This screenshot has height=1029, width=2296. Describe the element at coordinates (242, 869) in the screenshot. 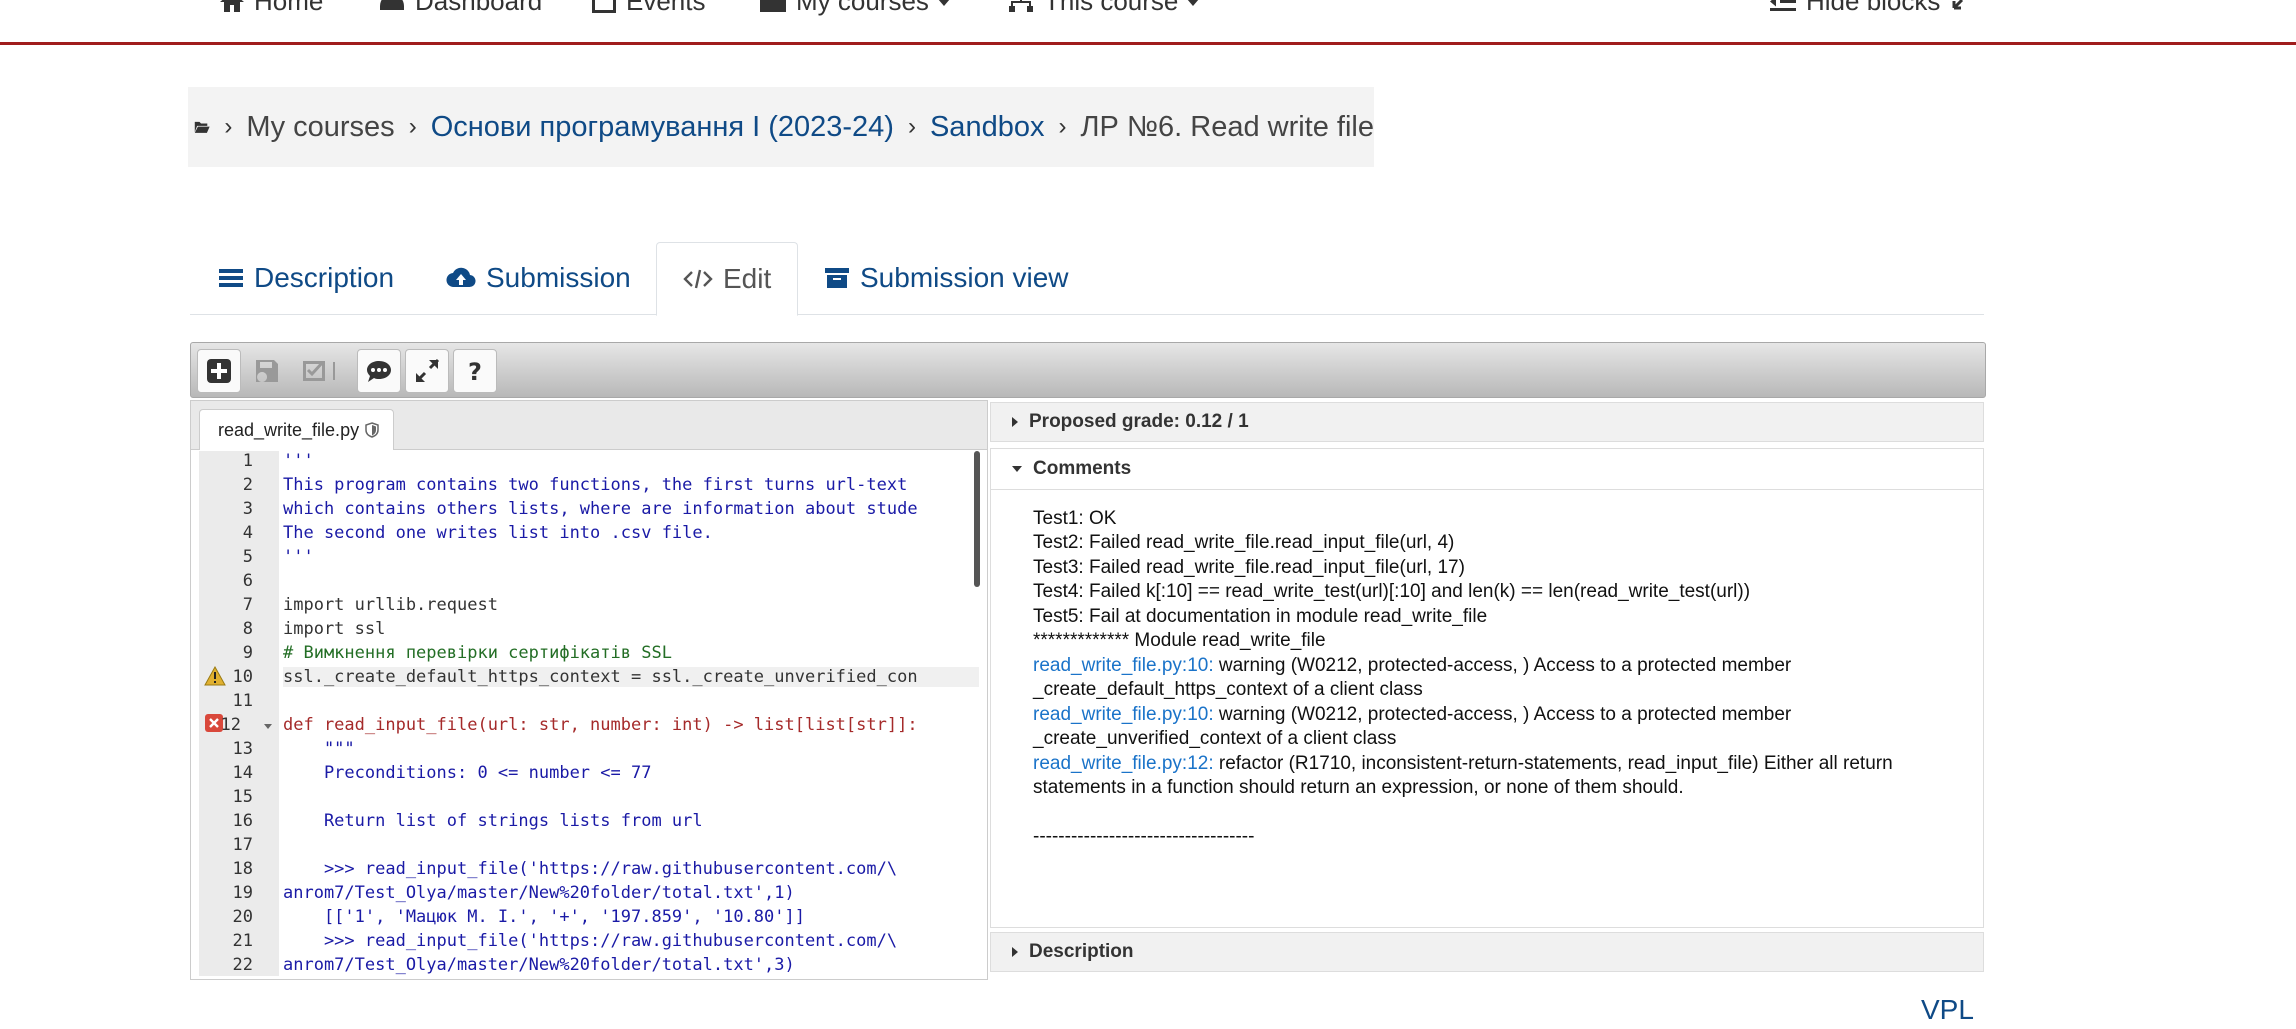

I see `line-number: 18` at that location.